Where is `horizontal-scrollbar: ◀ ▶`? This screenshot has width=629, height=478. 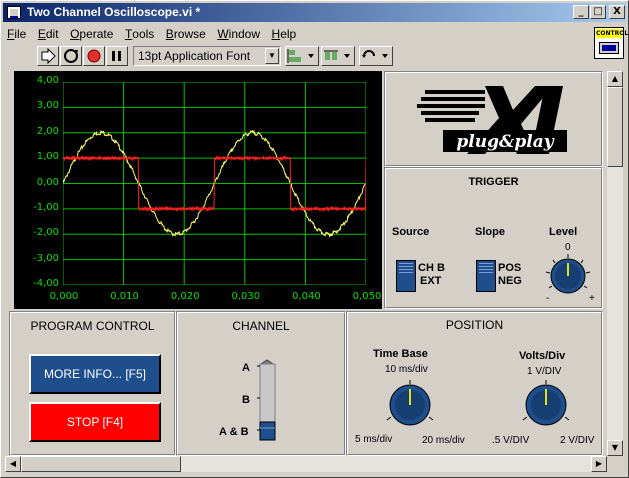
horizontal-scrollbar: ◀ ▶ is located at coordinates (306, 464).